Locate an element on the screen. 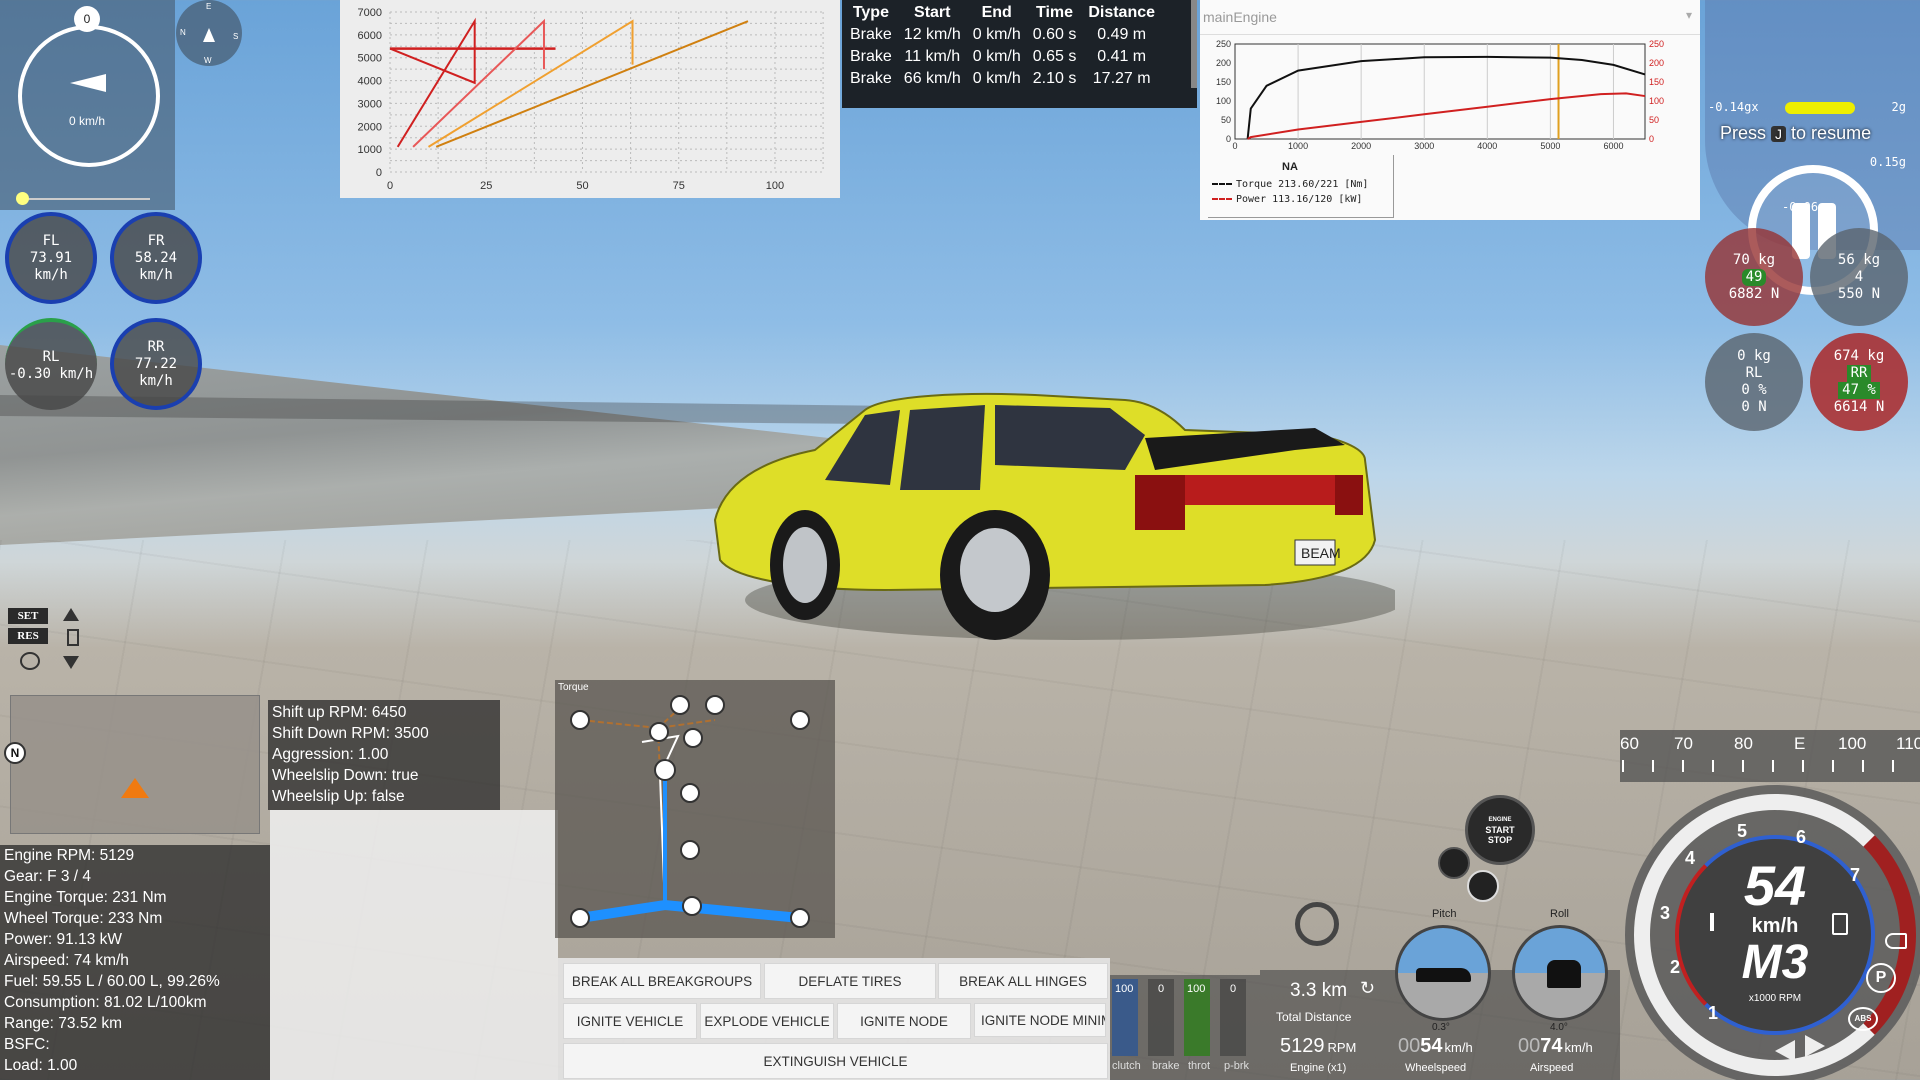 Image resolution: width=1920 pixels, height=1080 pixels. g-meter-right: 2g is located at coordinates (1898, 107).